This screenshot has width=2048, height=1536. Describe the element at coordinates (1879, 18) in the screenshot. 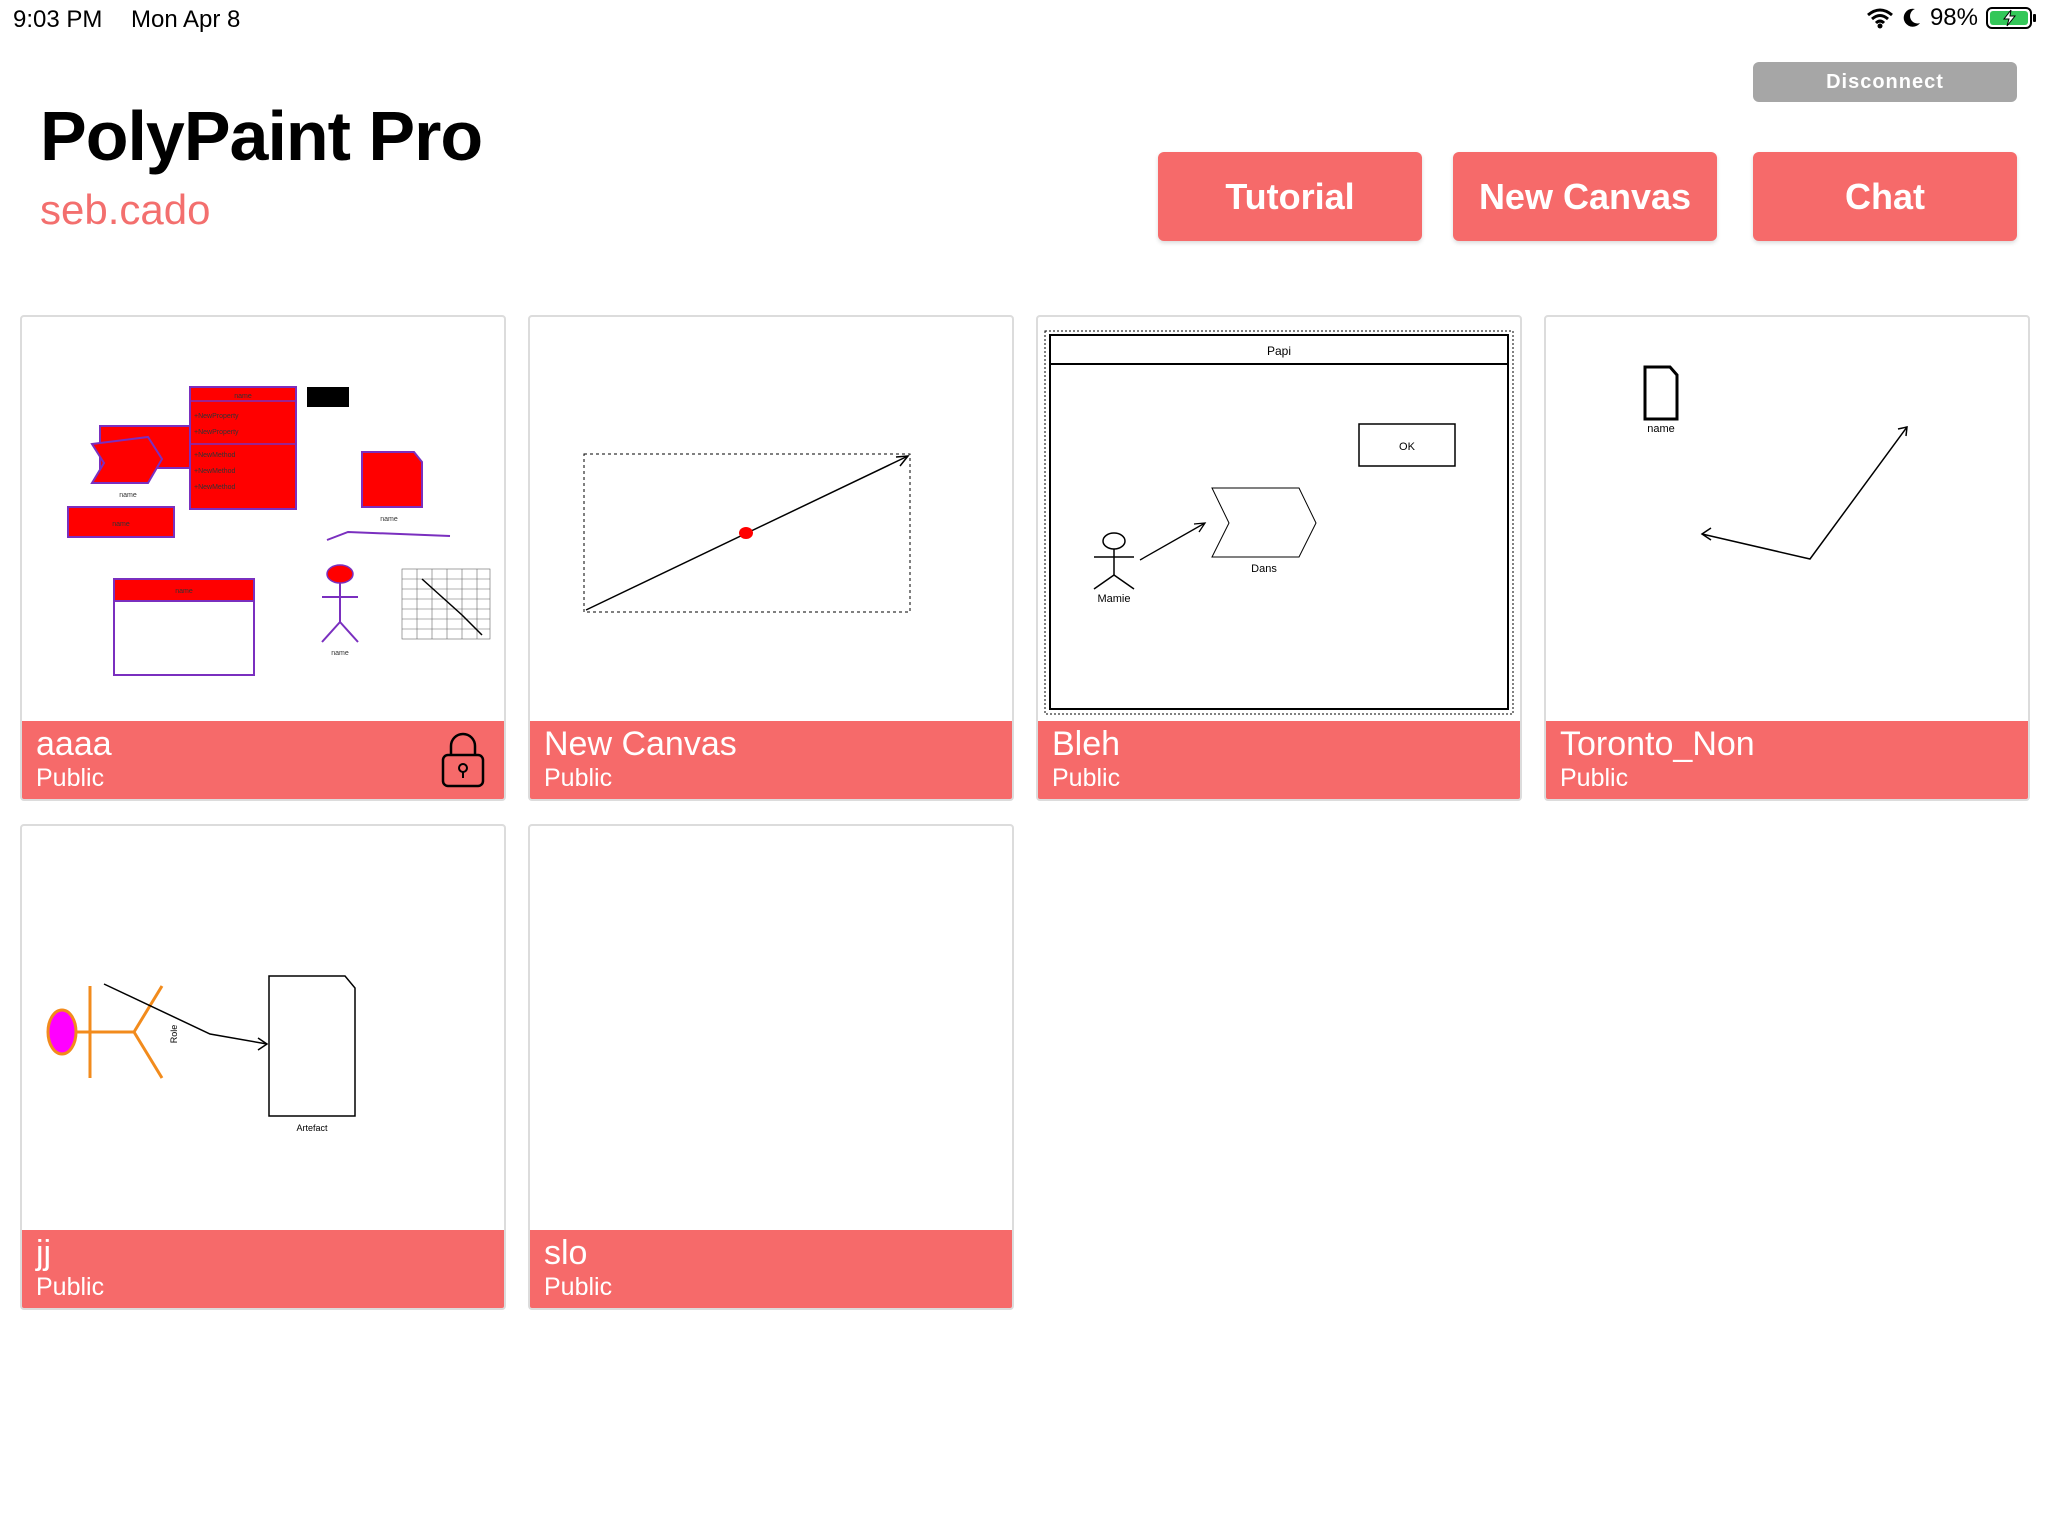

I see `wifi-icon` at that location.